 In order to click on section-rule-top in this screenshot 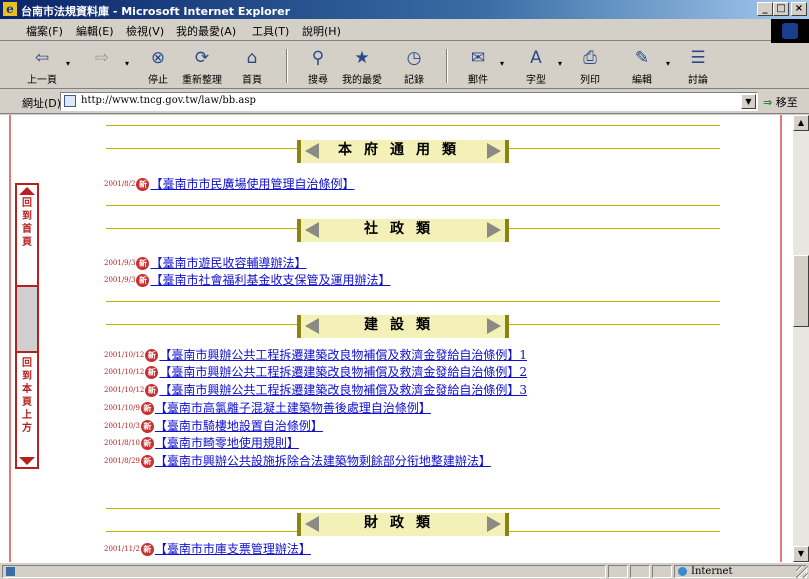, I will do `click(413, 301)`.